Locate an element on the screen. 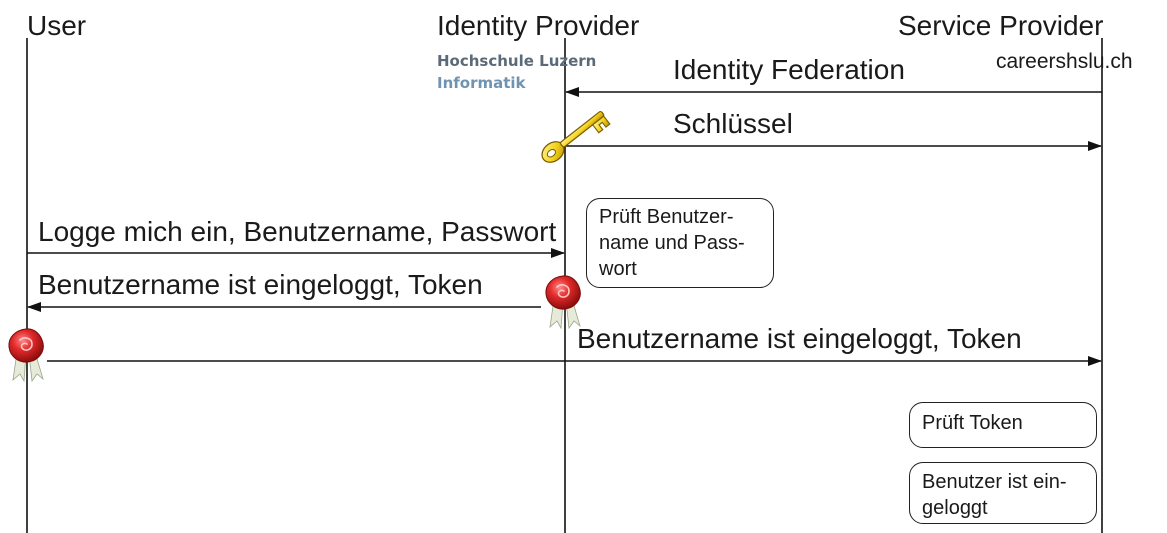 This screenshot has height=533, width=1167. login-label: Logge mich ein, Benutzername, Passwort is located at coordinates (297, 231).